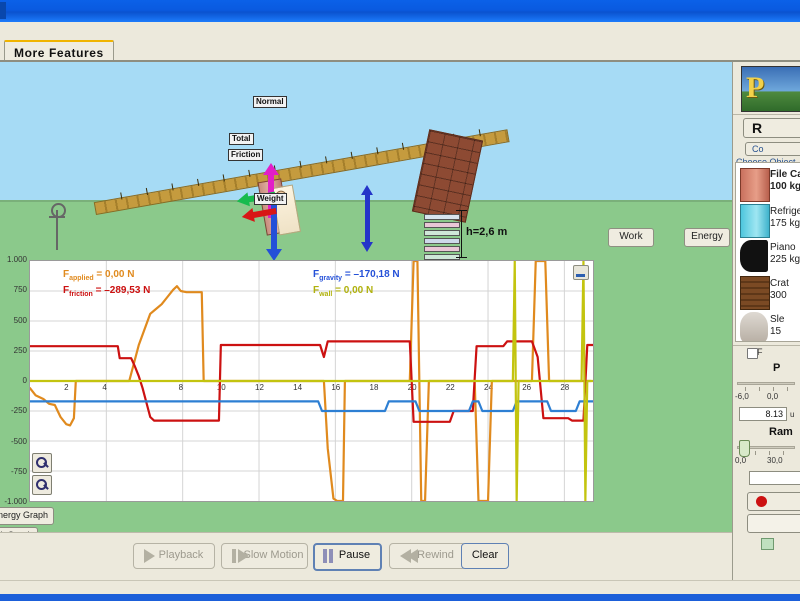 The height and width of the screenshot is (601, 800). Describe the element at coordinates (27, 516) in the screenshot. I see `energy-graph-button: Energy Graph` at that location.